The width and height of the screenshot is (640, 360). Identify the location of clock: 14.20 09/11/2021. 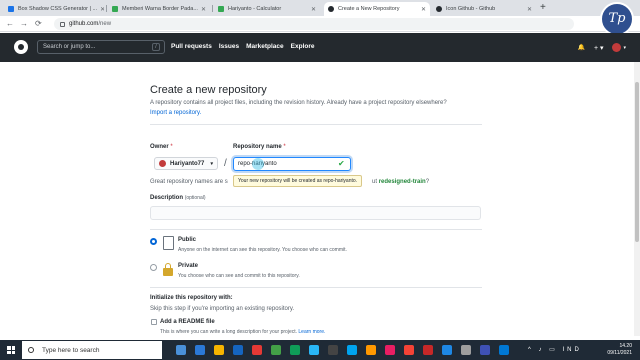
(619, 350).